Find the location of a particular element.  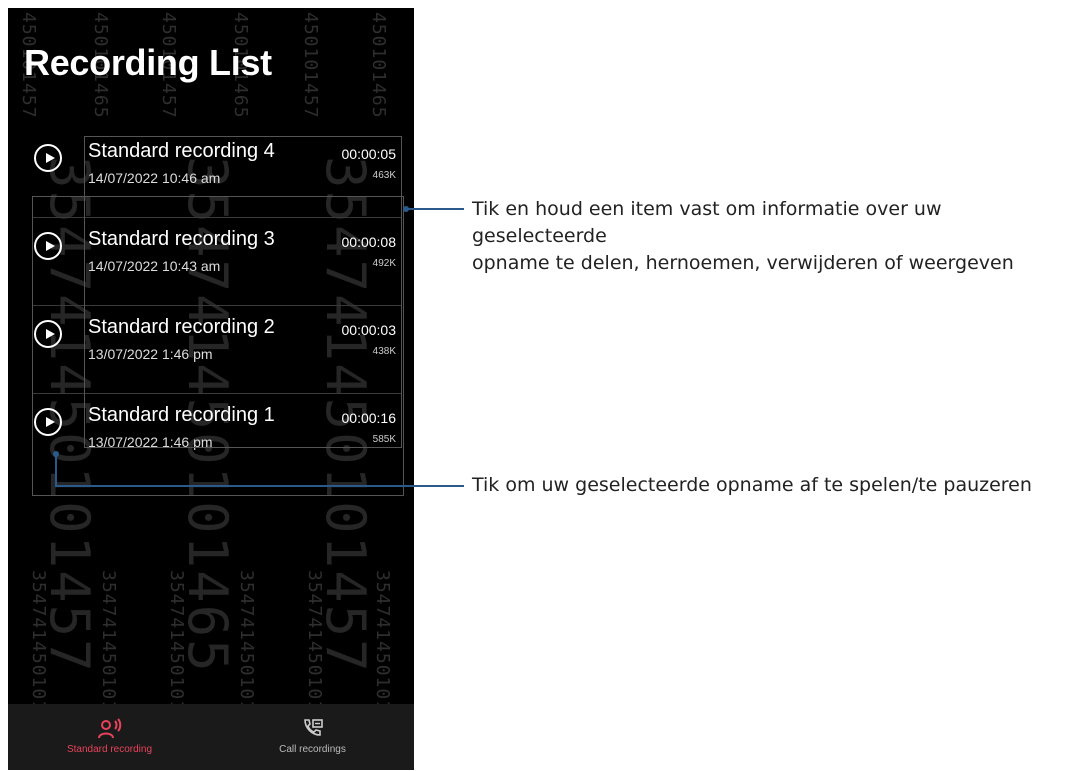

recording-duration: 00:00:05 is located at coordinates (369, 154).